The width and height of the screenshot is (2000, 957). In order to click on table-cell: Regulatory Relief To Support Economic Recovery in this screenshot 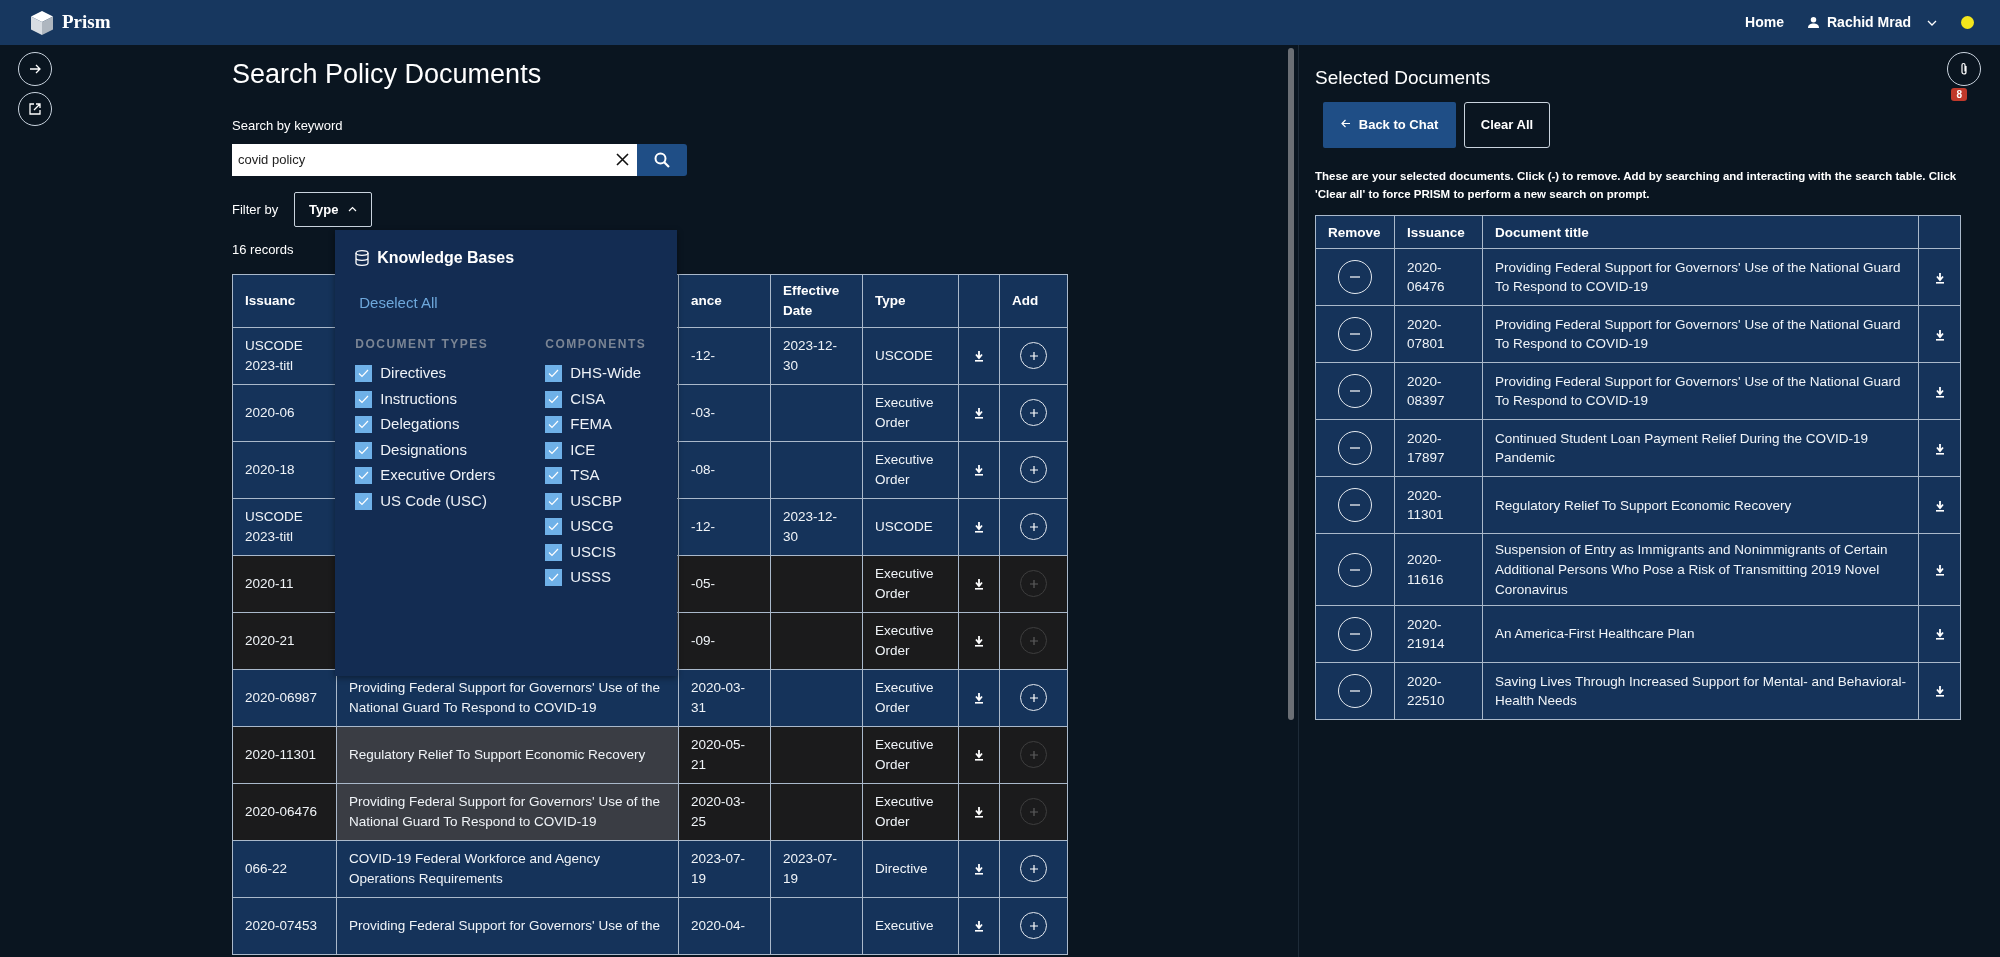, I will do `click(507, 754)`.